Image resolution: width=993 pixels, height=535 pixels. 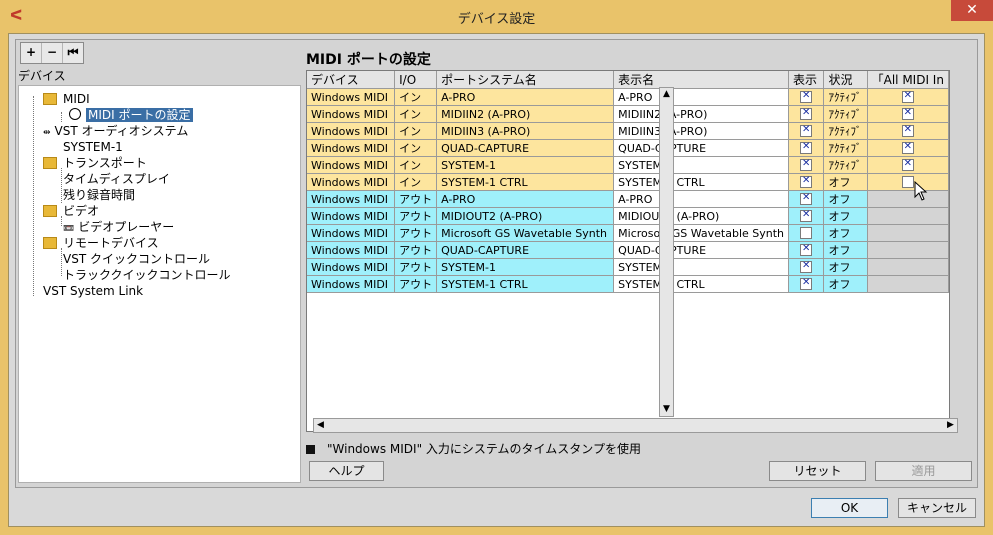 I want to click on cancel-button: キャンセル, so click(x=937, y=508).